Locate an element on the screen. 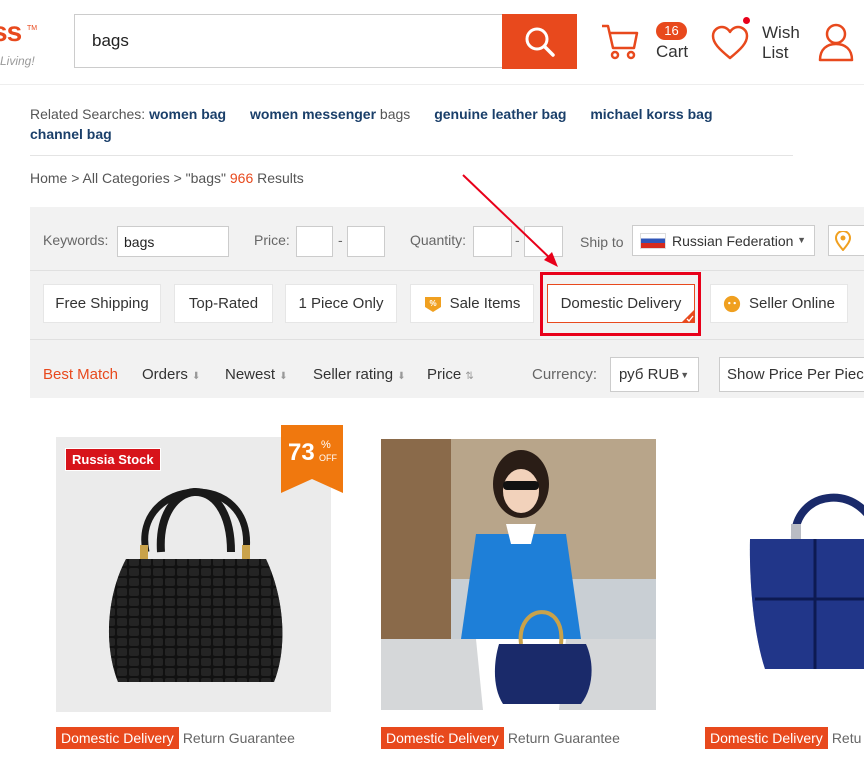  product-tags: Domestic Delivery Retu is located at coordinates (783, 738).